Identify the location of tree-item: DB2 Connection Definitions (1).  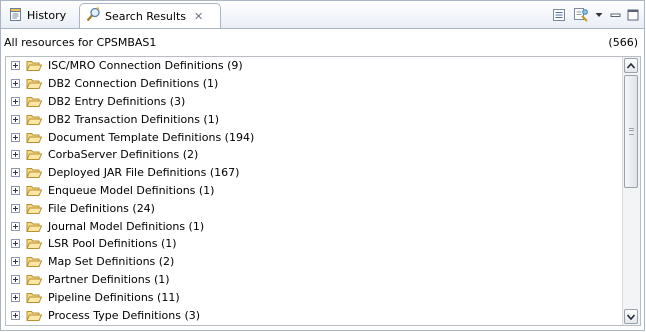
(314, 84).